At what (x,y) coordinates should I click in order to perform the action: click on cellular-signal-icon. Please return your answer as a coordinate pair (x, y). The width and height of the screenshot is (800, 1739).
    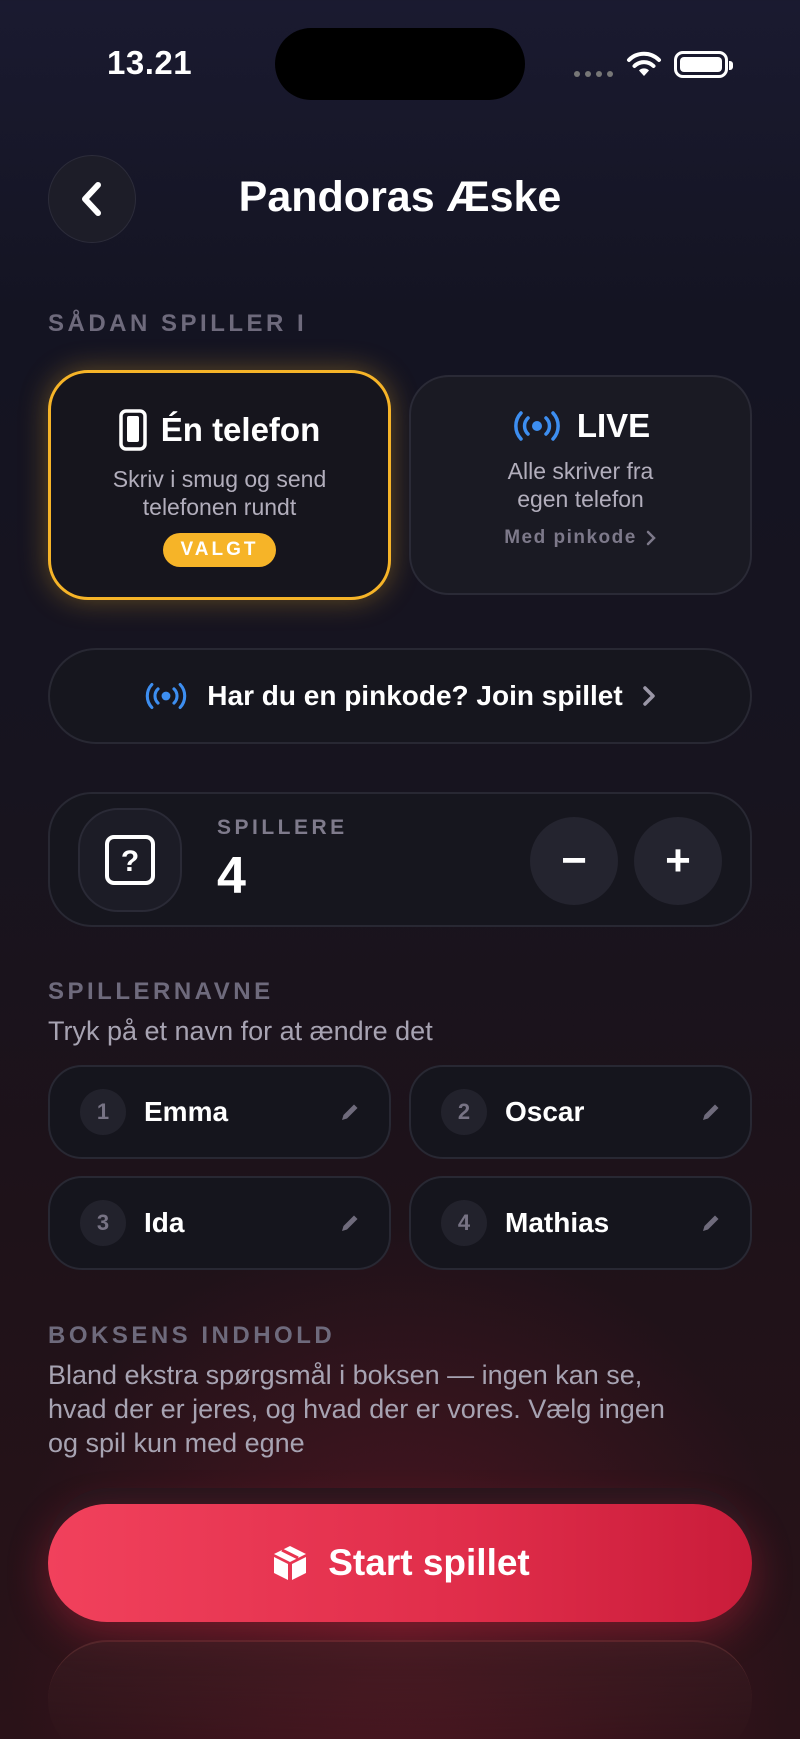
    Looking at the image, I should click on (593, 74).